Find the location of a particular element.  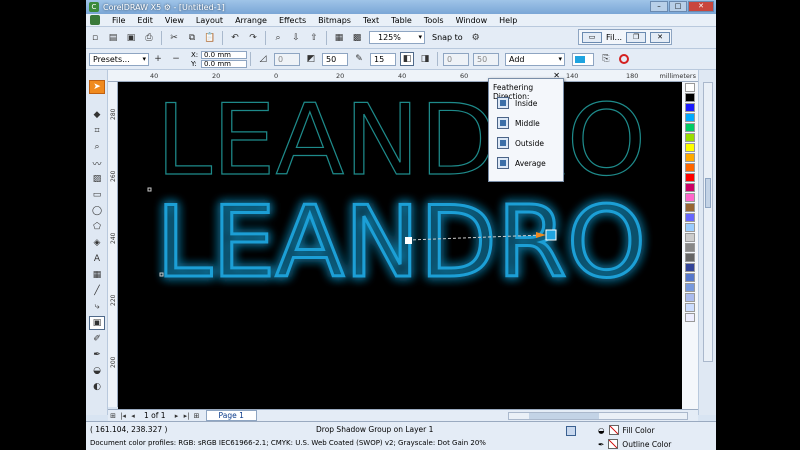

smart-fill-icon: ▨ is located at coordinates (97, 179).